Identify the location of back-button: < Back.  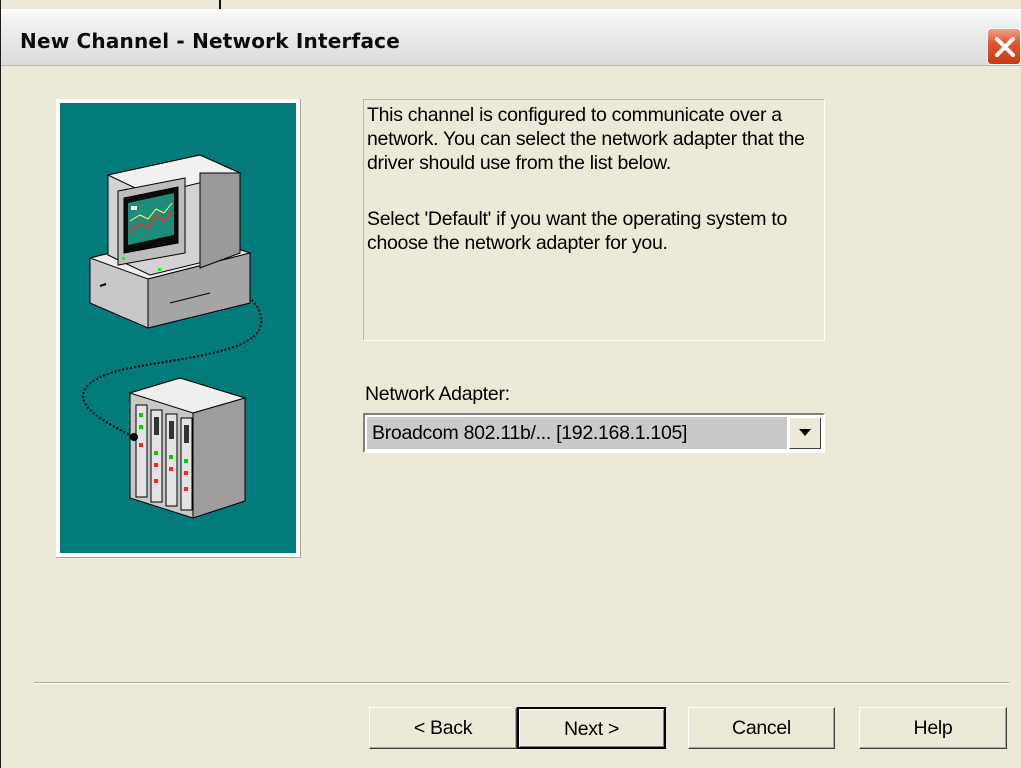
(443, 728).